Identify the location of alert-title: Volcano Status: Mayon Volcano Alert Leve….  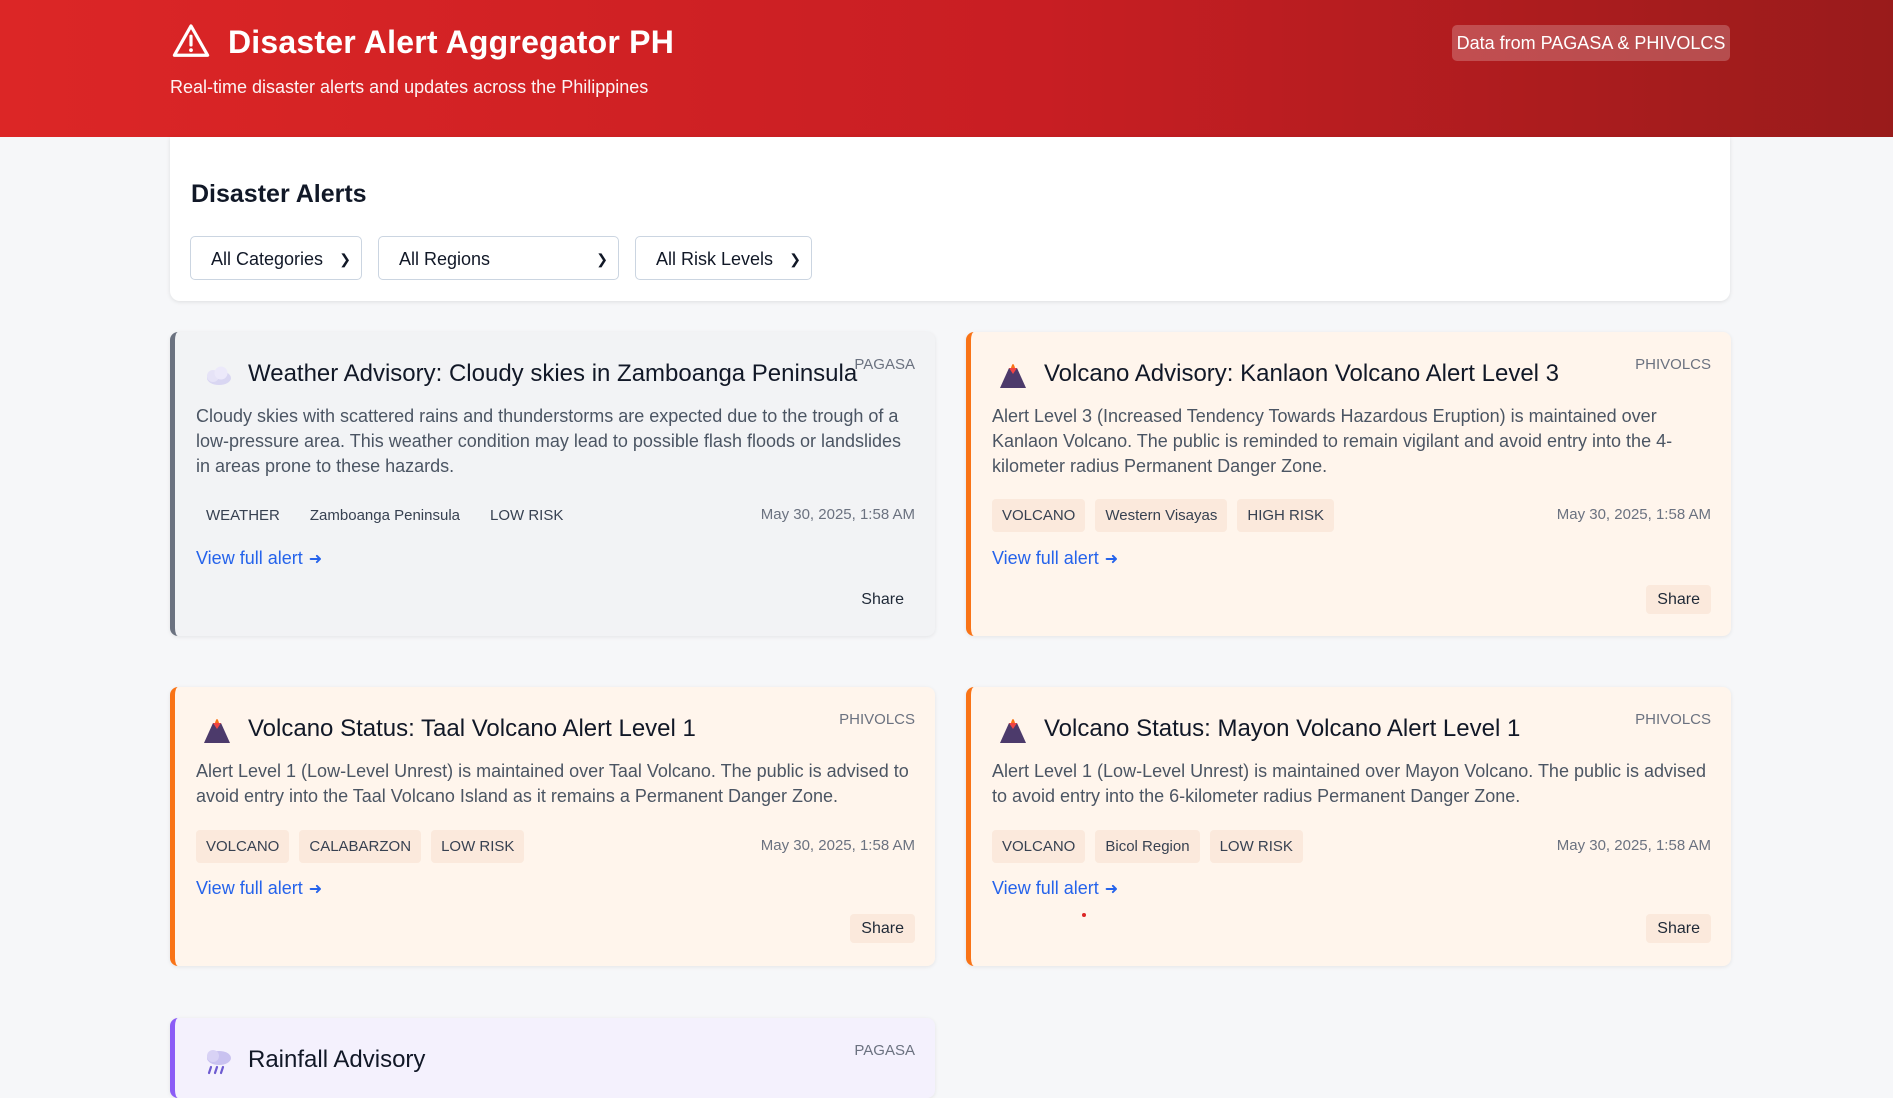
(1282, 728).